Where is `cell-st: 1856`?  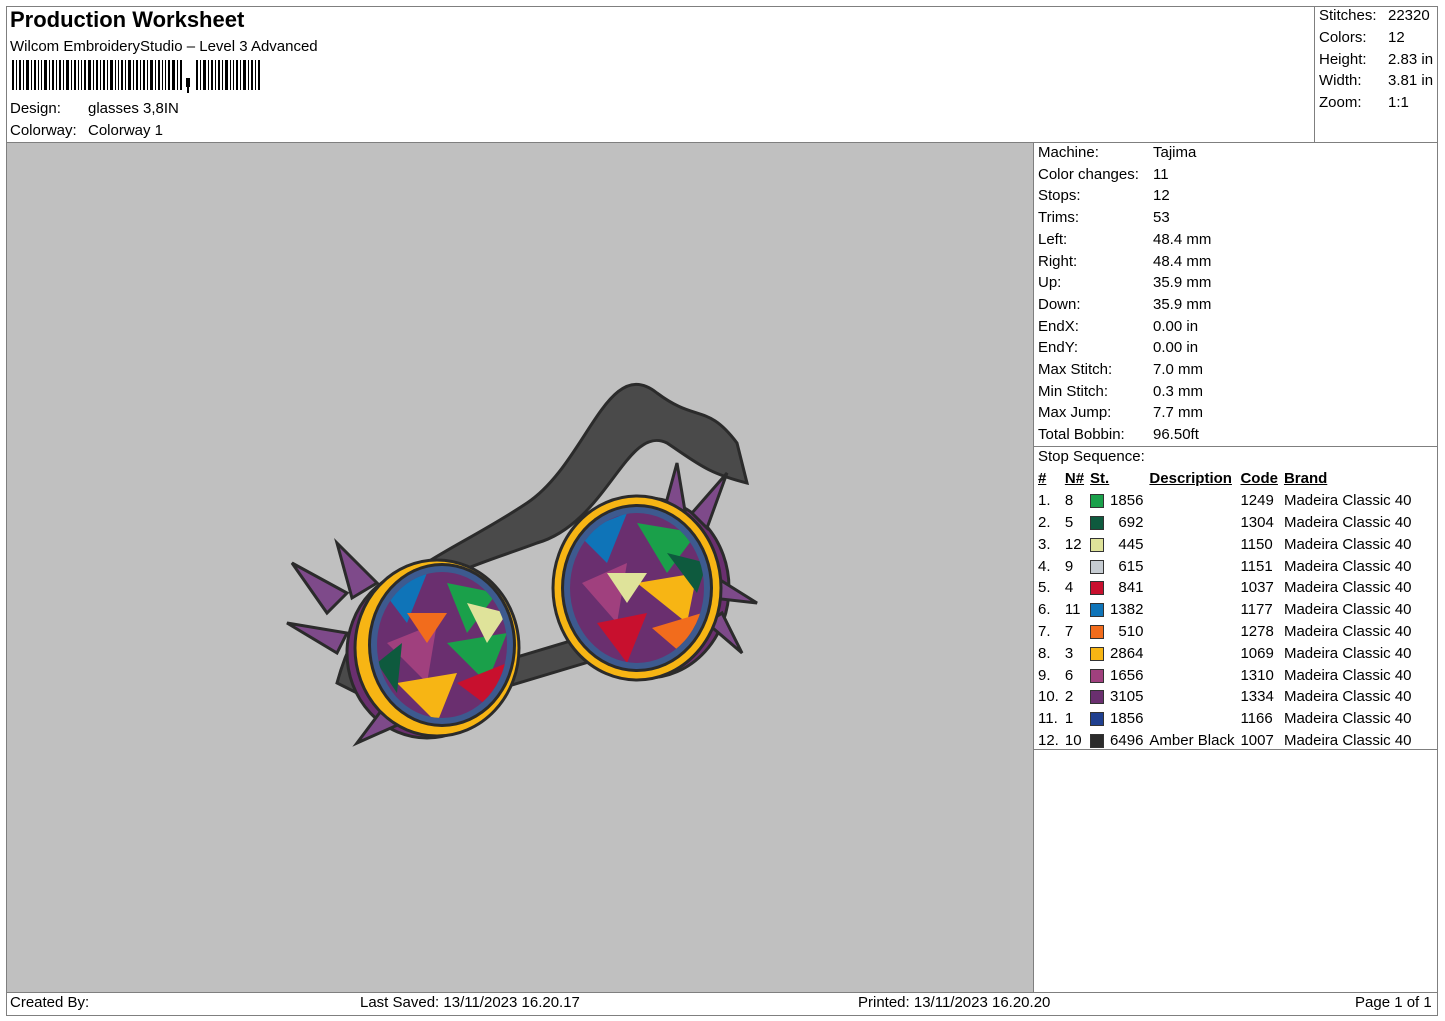 cell-st: 1856 is located at coordinates (1127, 719).